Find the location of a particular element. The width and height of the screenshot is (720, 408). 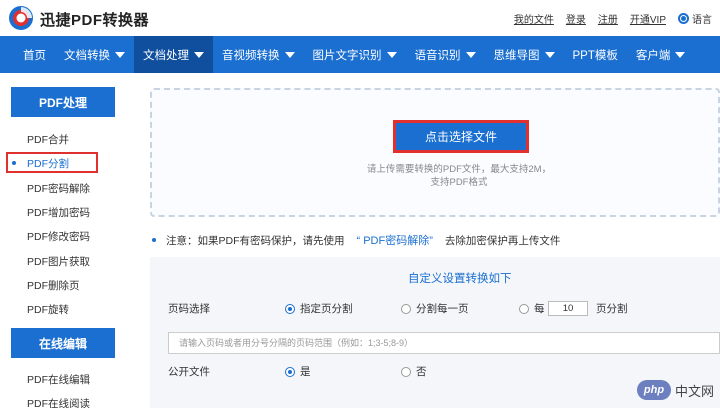

watermark-text: 中文网 is located at coordinates (694, 391).